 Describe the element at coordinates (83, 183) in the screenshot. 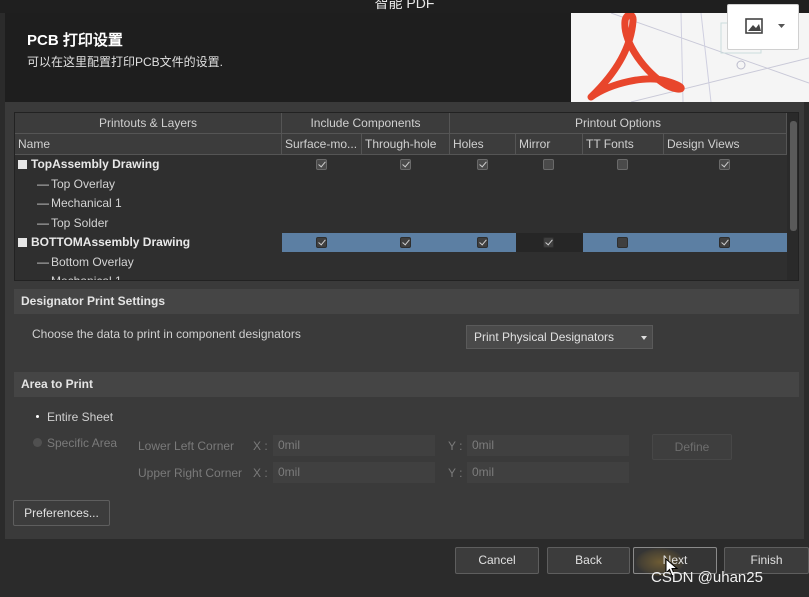

I see `row-name-text: Top Overlay` at that location.